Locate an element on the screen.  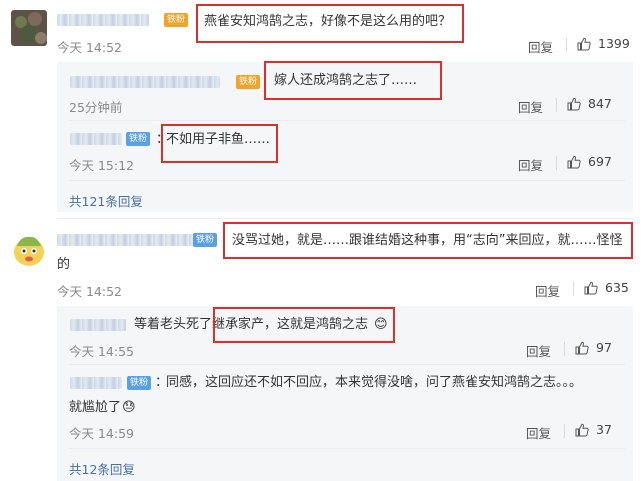
like-count: 697 is located at coordinates (600, 161).